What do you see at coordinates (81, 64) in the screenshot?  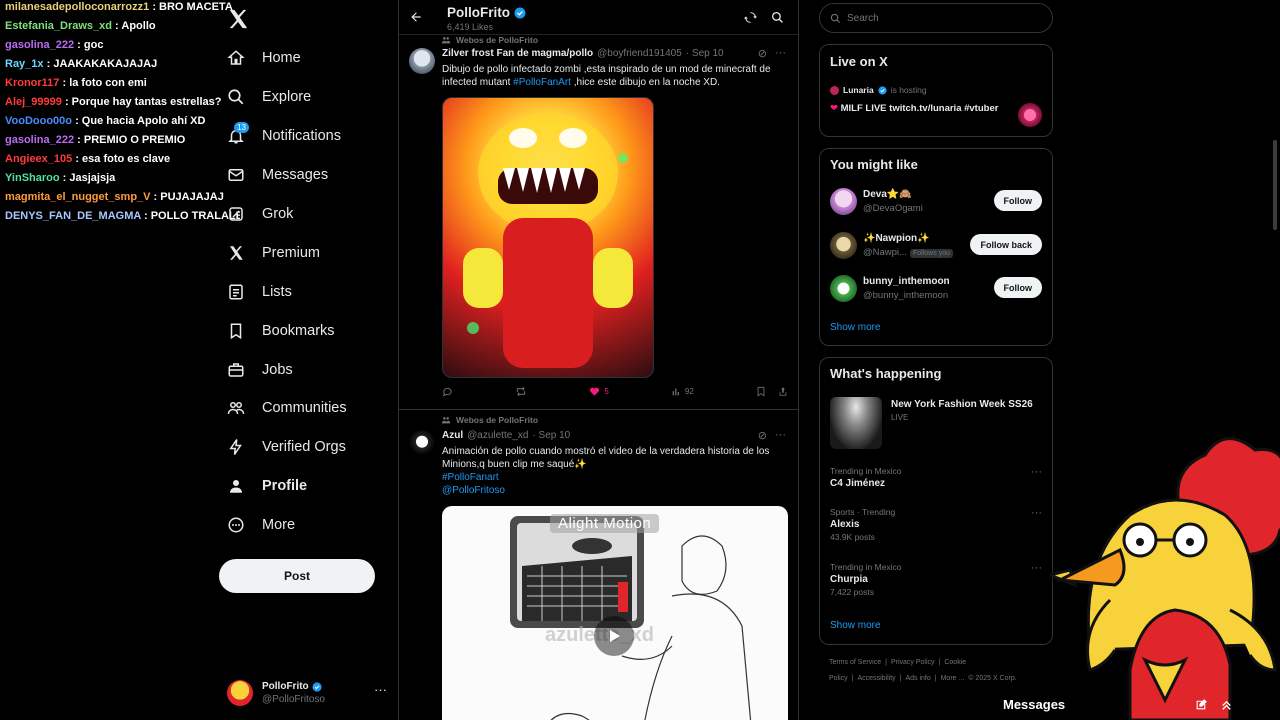 I see `chat-line: Ray_1x : JAAKAKAKAJAJAJ` at bounding box center [81, 64].